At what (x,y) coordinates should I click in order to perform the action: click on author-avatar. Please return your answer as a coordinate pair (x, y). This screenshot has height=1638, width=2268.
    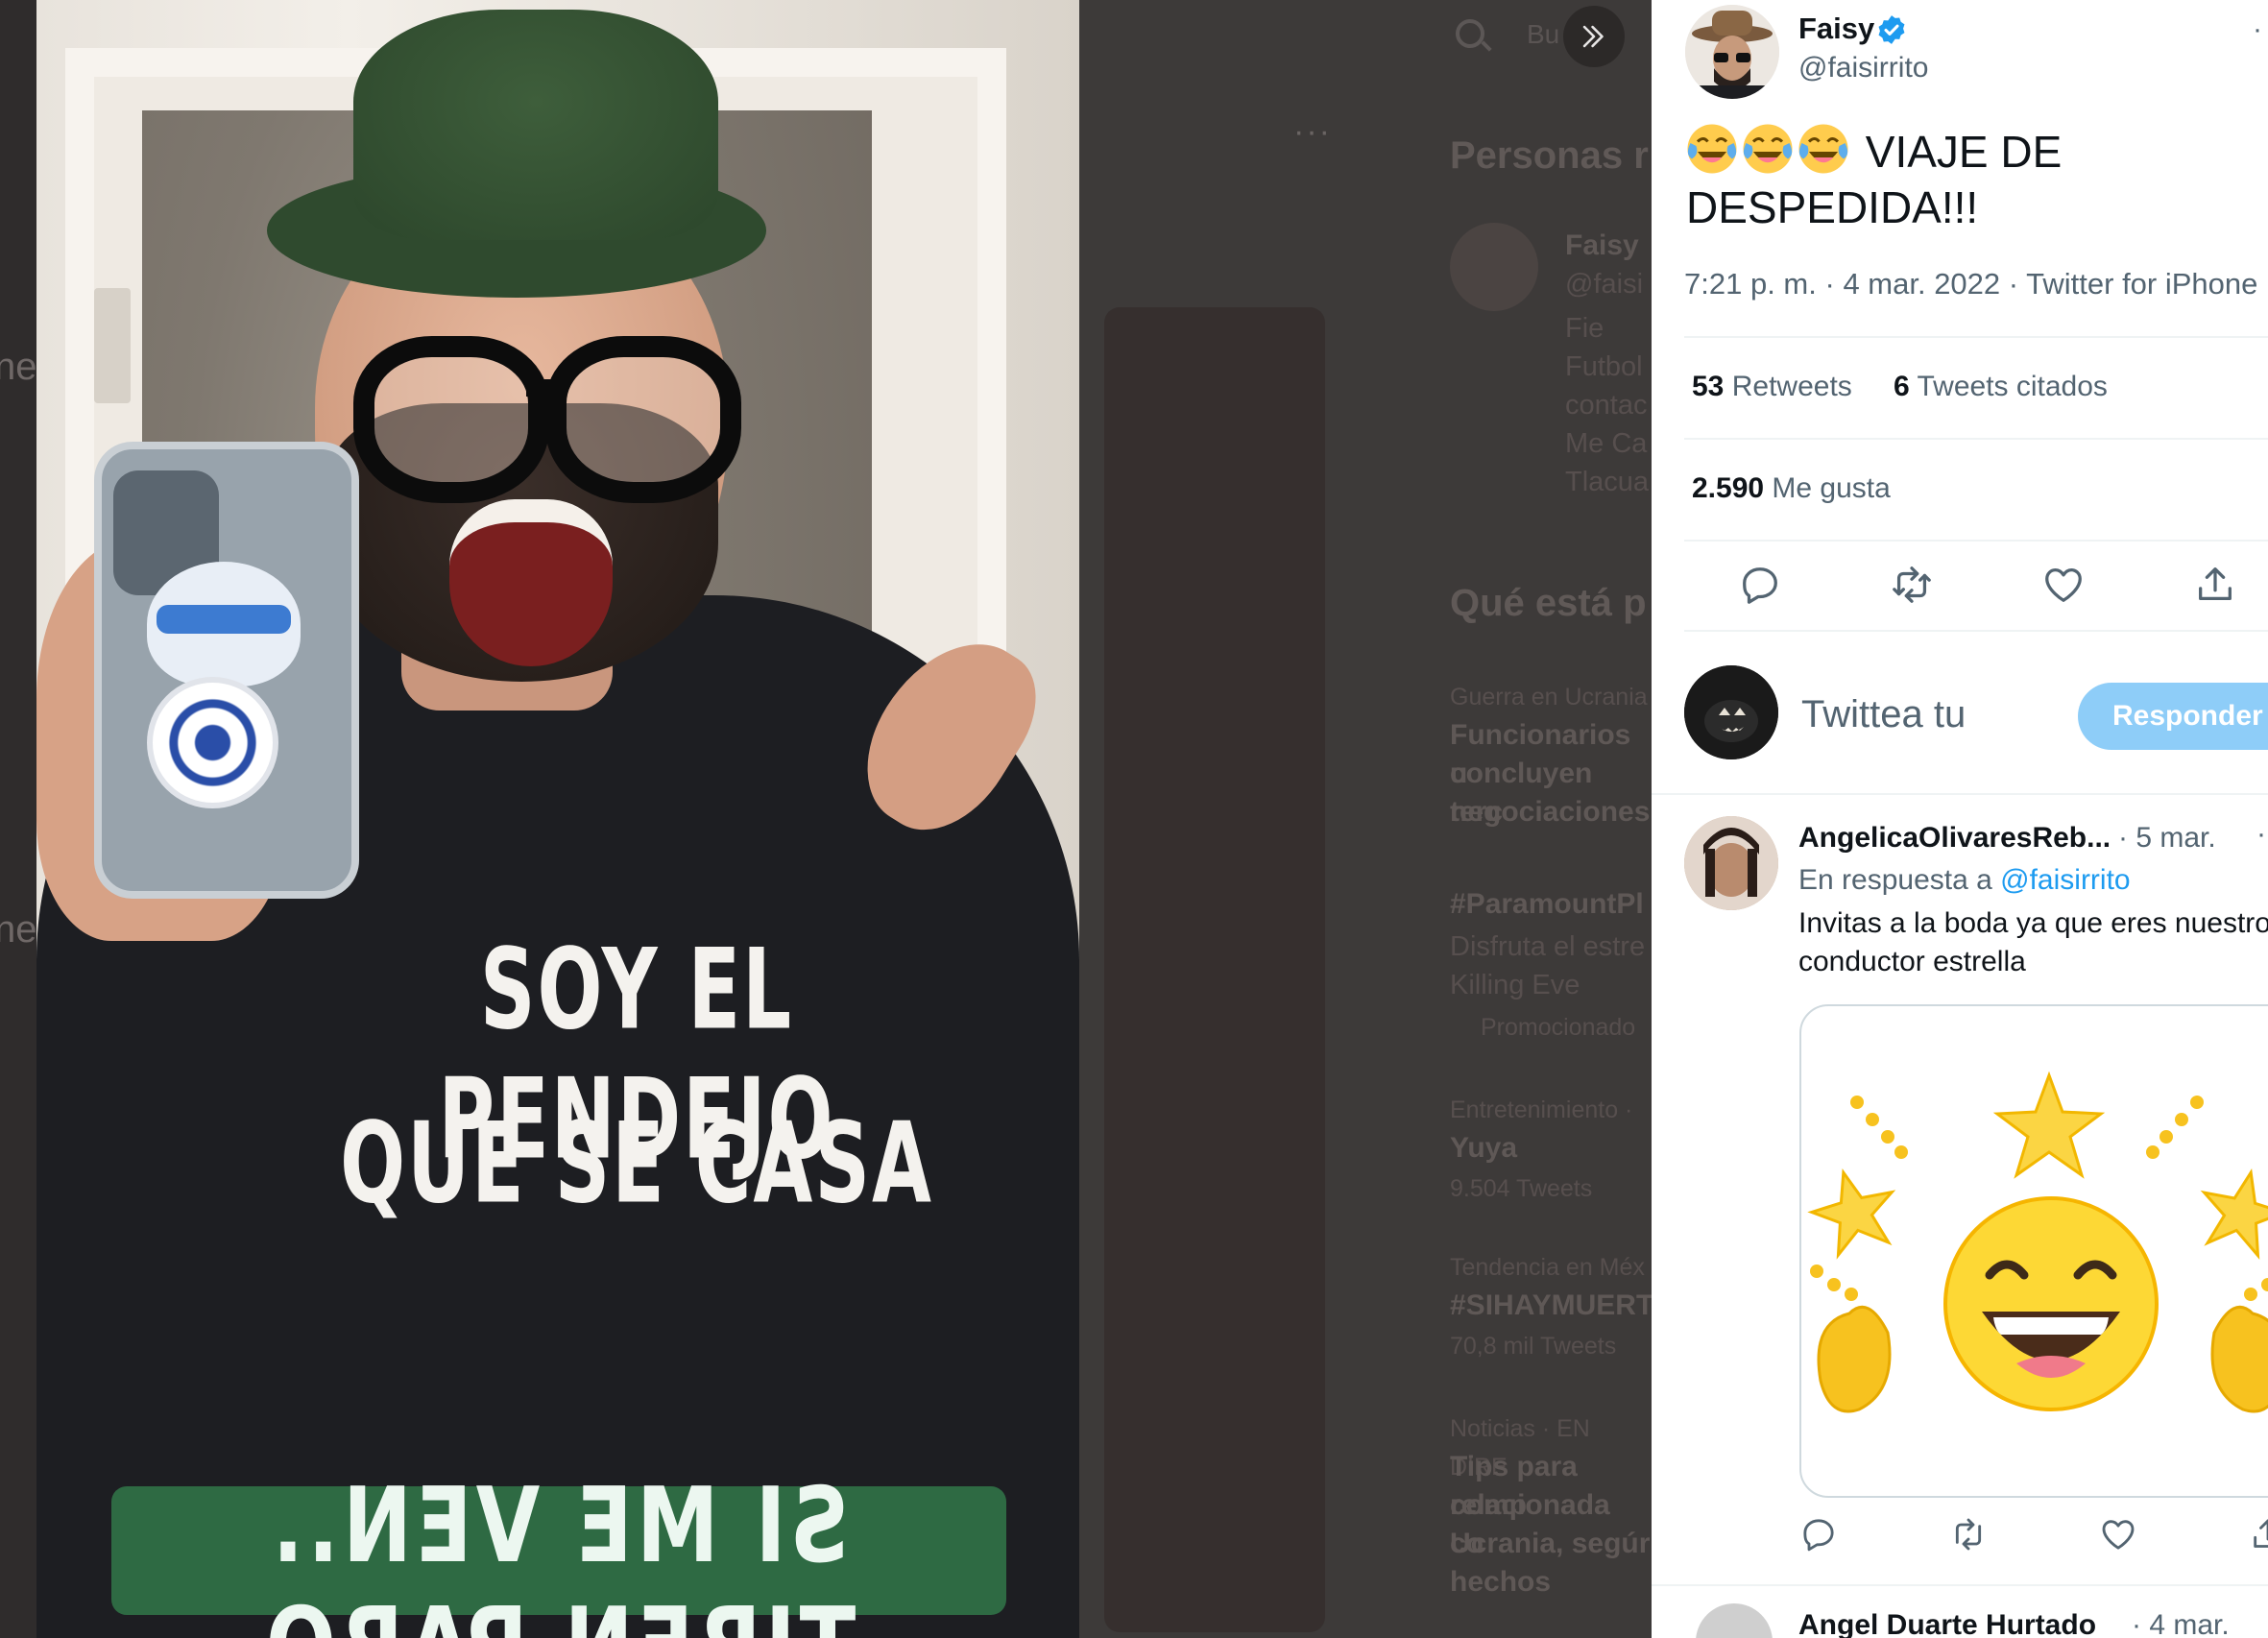
    Looking at the image, I should click on (1732, 52).